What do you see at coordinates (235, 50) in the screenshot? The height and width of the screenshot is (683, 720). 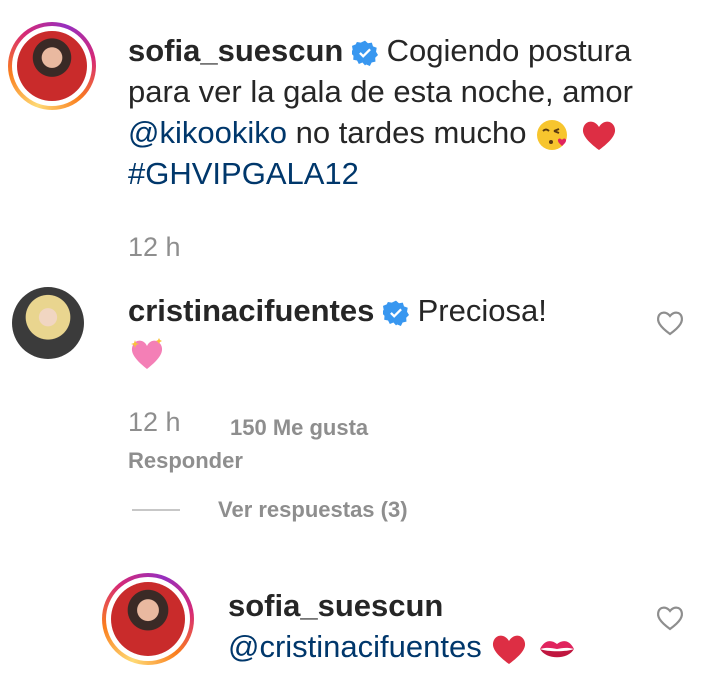 I see `post-author-username: sofia_suescun` at bounding box center [235, 50].